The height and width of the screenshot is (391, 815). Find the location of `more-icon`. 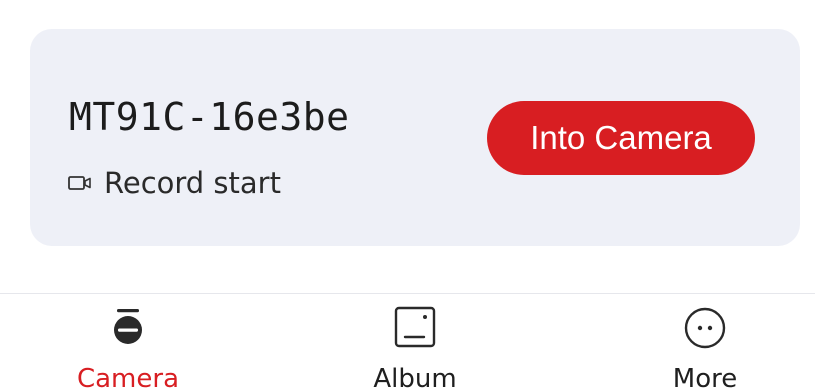

more-icon is located at coordinates (705, 328).